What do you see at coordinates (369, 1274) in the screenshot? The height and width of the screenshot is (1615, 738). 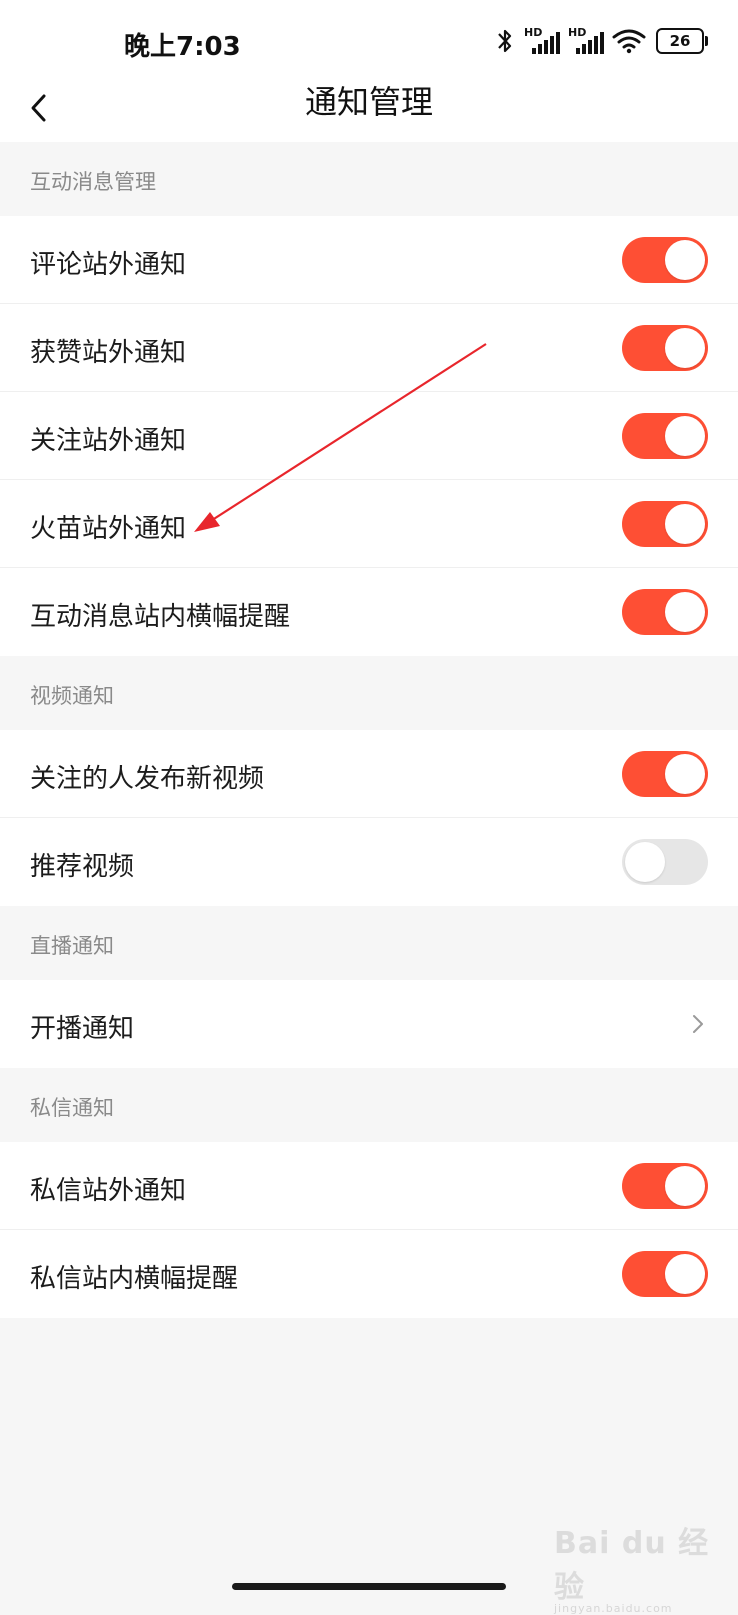 I see `setting-row-pm-banner: 私信站内横幅提醒` at bounding box center [369, 1274].